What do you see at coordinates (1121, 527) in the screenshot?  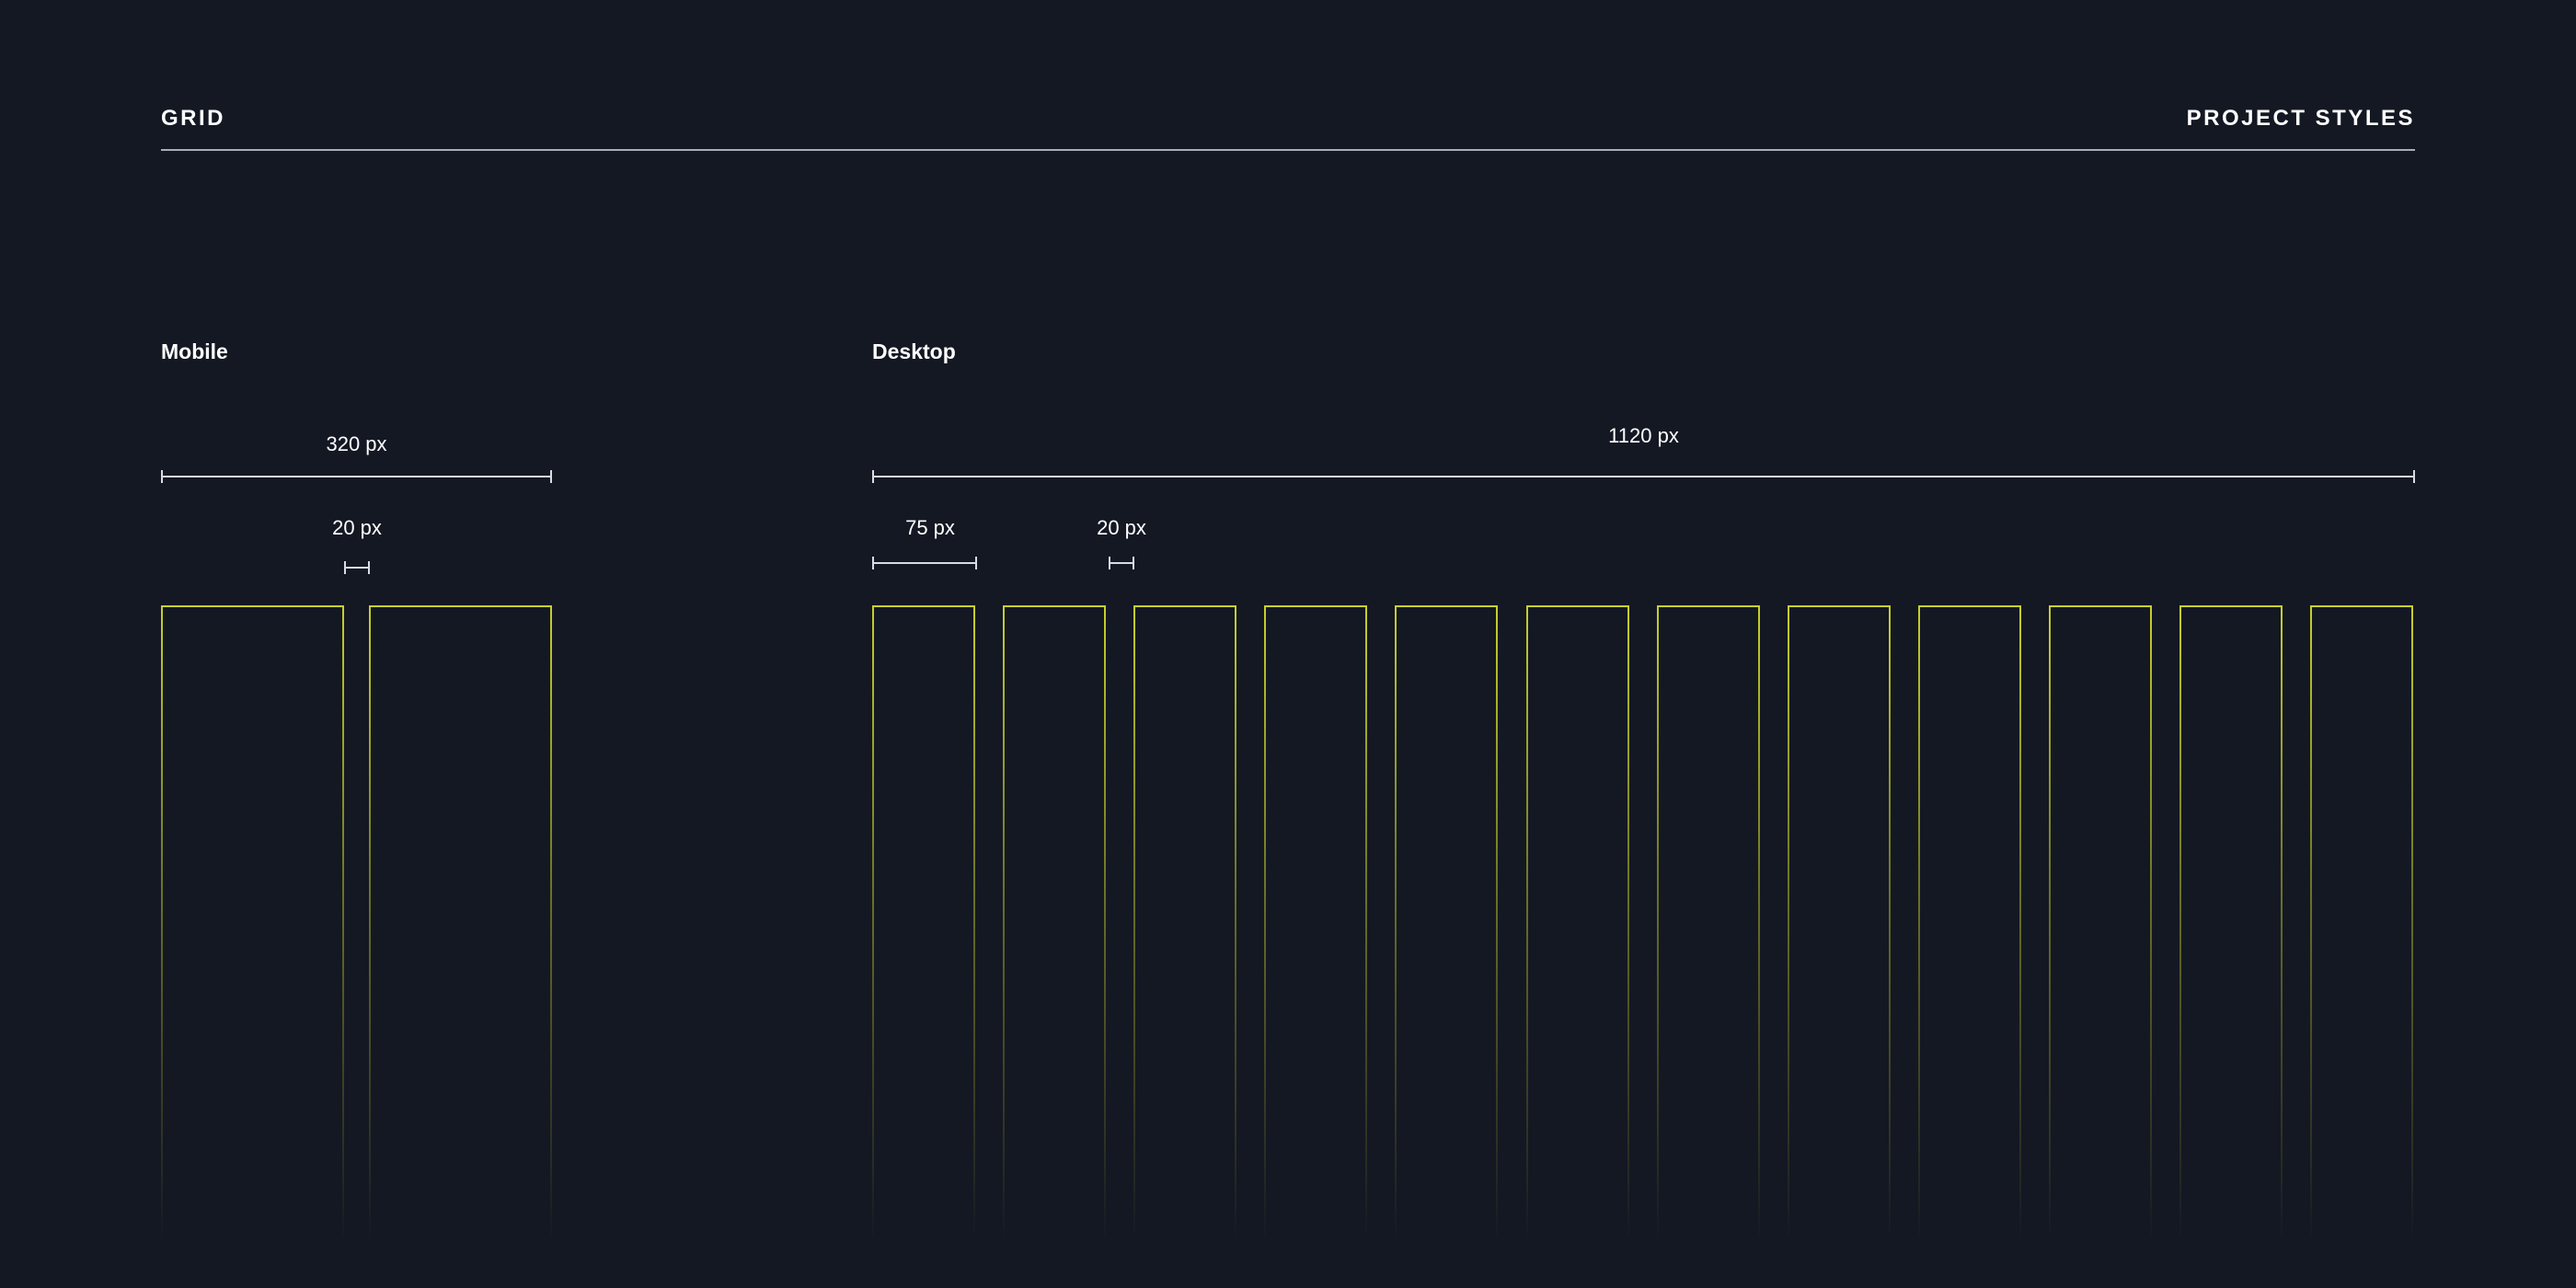 I see `desktop-gutter-label: 20 px` at bounding box center [1121, 527].